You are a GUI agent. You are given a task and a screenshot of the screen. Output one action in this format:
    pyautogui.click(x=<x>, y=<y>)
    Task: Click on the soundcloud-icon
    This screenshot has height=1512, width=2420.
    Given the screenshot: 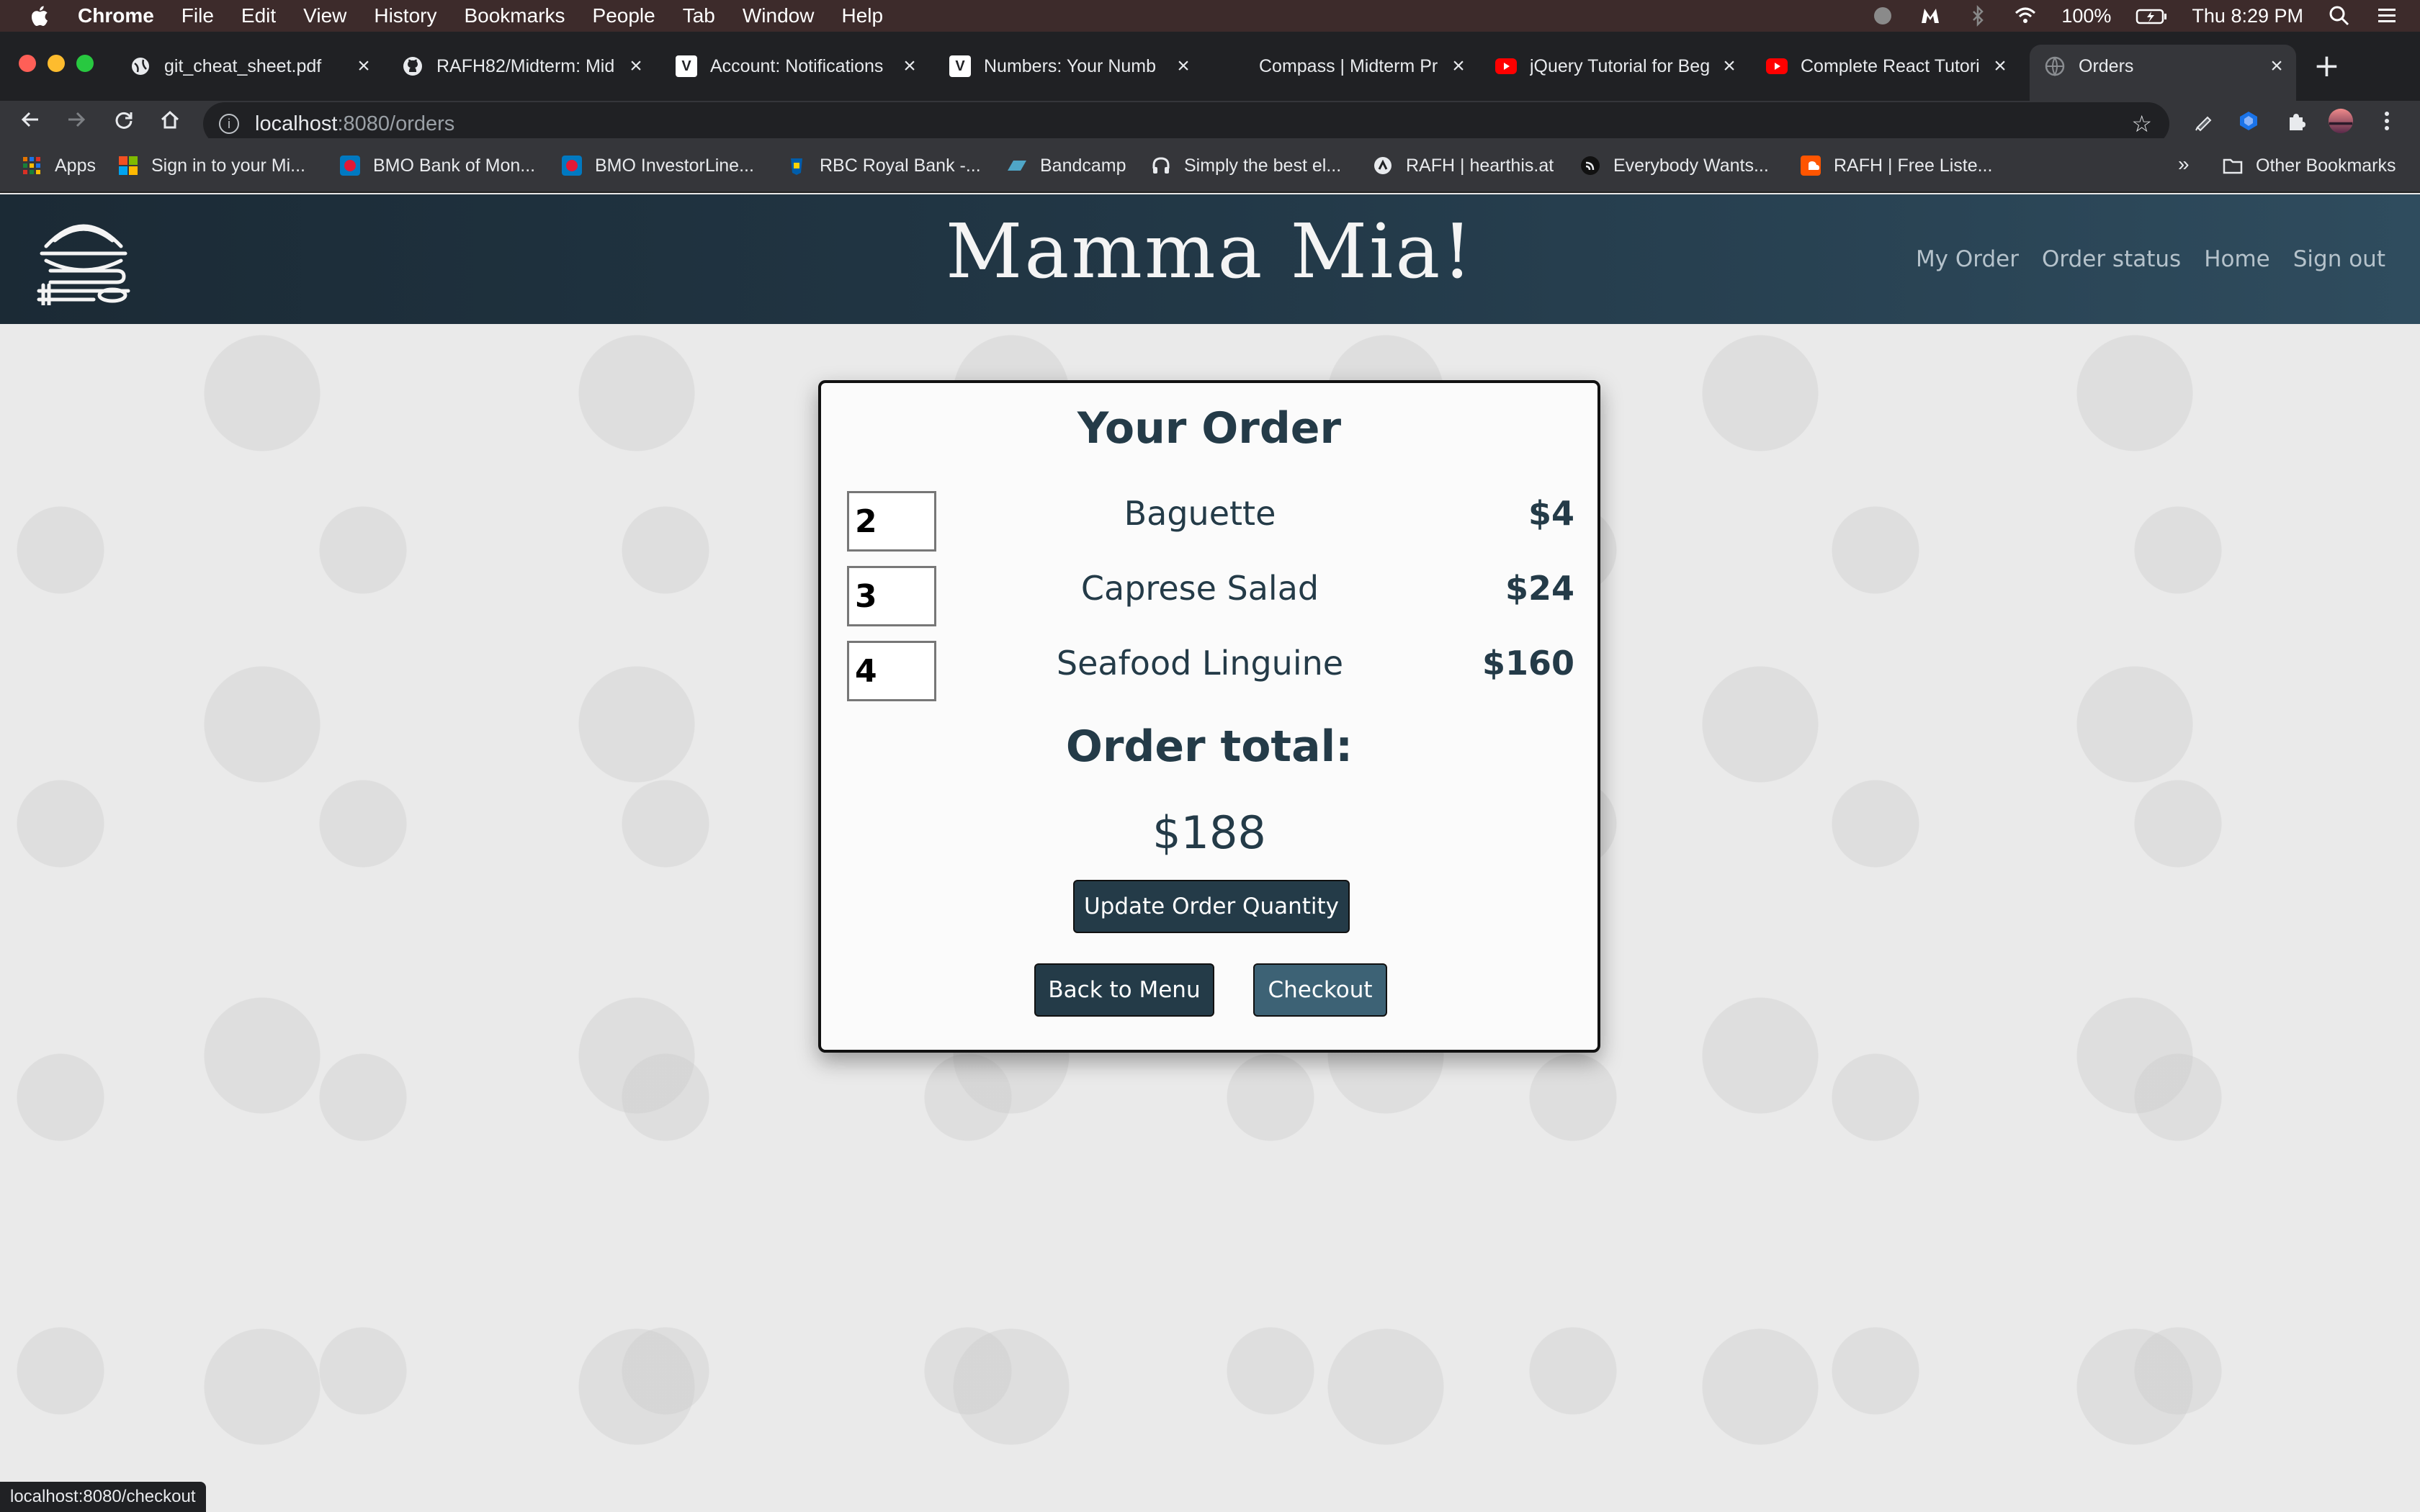 What is the action you would take?
    pyautogui.click(x=1811, y=166)
    